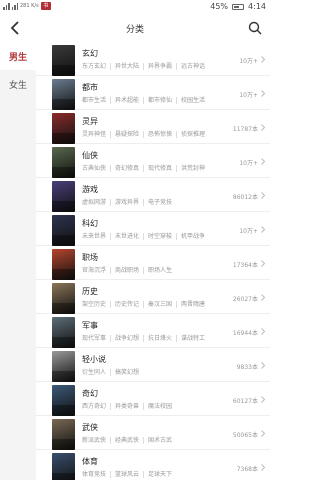  What do you see at coordinates (97, 372) in the screenshot?
I see `category-tag: 衍生同人` at bounding box center [97, 372].